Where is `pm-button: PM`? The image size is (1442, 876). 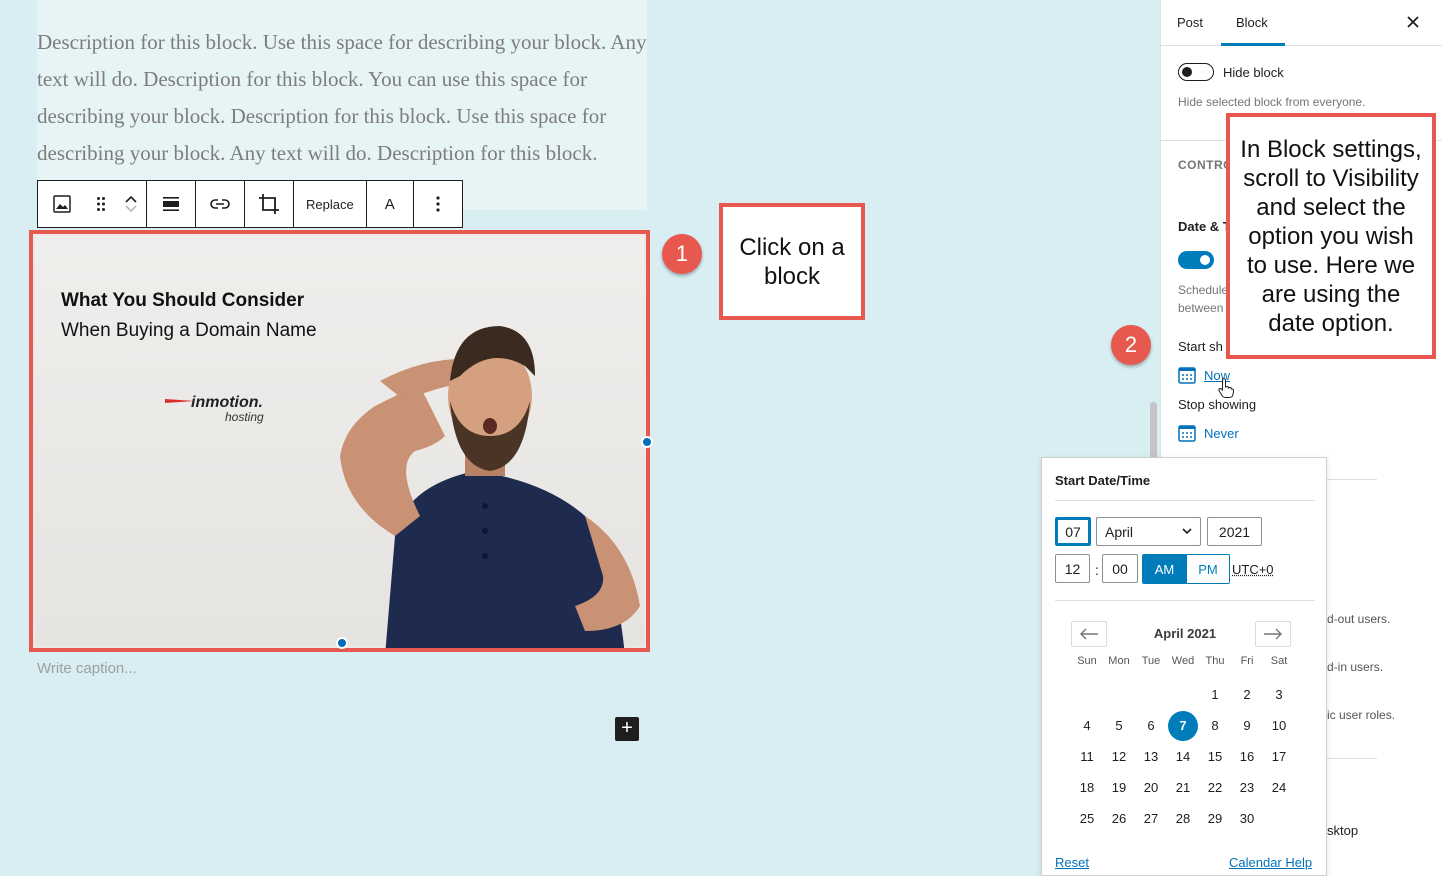 pm-button: PM is located at coordinates (1207, 569).